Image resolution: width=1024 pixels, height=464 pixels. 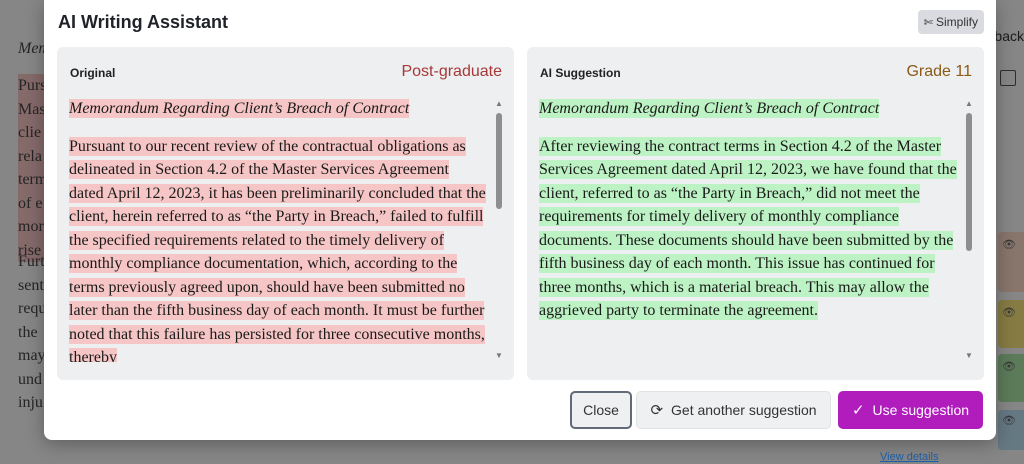 I want to click on magic-wand-icon: ✄, so click(x=928, y=22).